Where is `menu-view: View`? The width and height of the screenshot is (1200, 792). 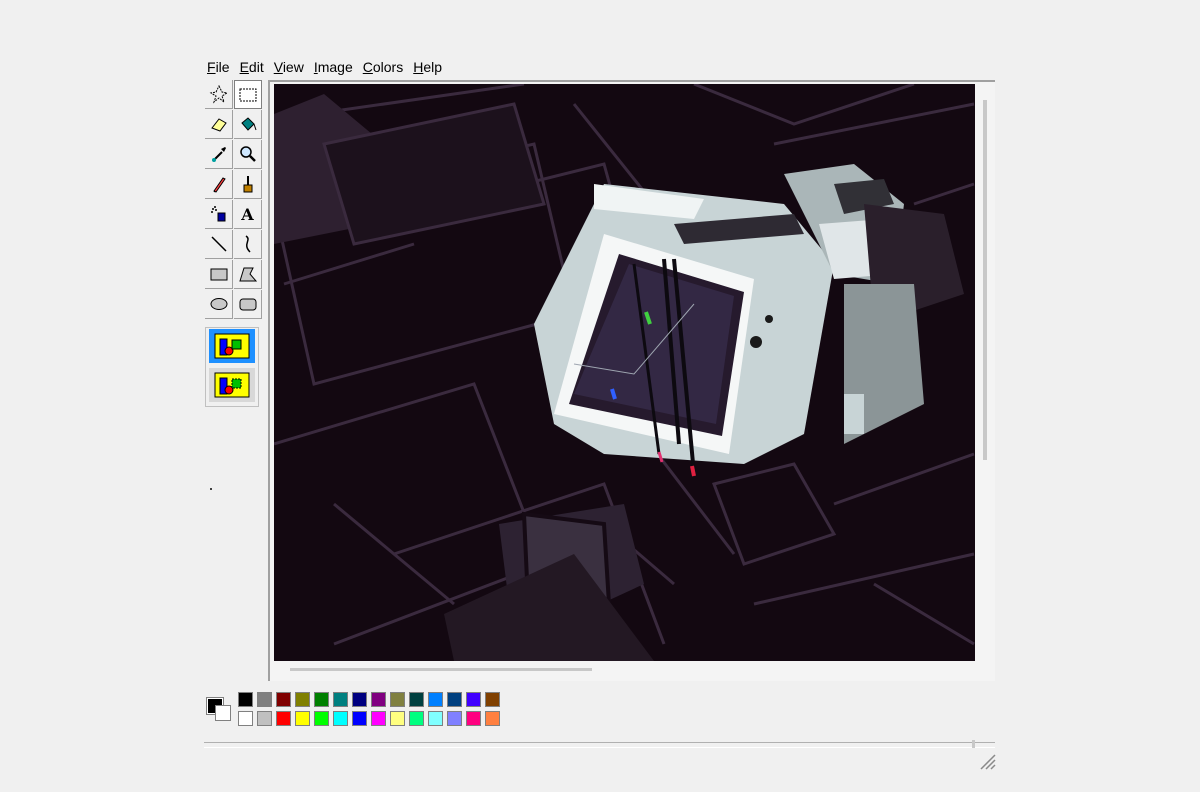
menu-view: View is located at coordinates (291, 67).